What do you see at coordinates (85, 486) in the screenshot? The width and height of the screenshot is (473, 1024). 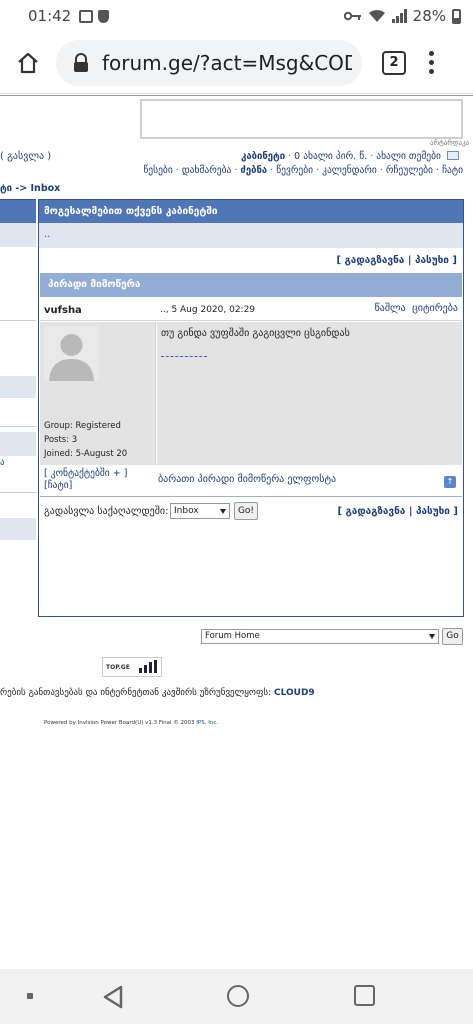 I see `chat-user-link: [ჩატი]` at bounding box center [85, 486].